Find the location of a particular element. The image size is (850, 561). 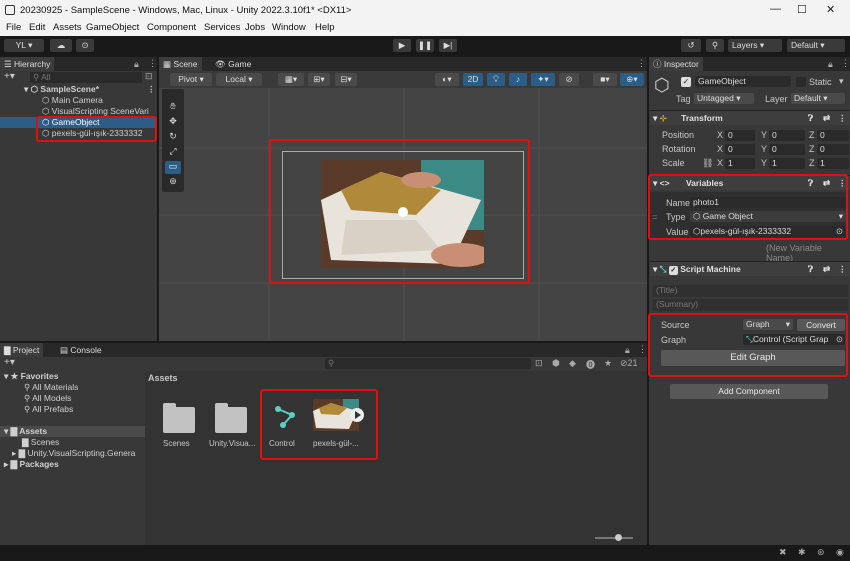

hierarchy-search-input: ⚲ All is located at coordinates (86, 77).